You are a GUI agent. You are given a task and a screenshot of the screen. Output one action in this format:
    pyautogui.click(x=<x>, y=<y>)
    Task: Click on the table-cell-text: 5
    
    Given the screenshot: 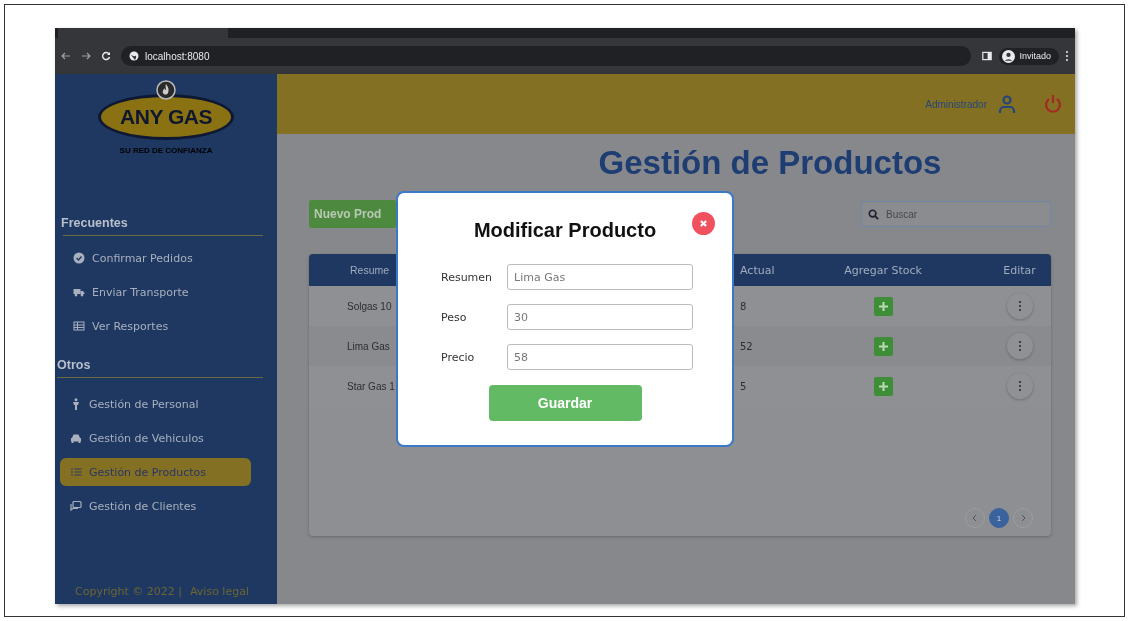 What is the action you would take?
    pyautogui.click(x=743, y=386)
    